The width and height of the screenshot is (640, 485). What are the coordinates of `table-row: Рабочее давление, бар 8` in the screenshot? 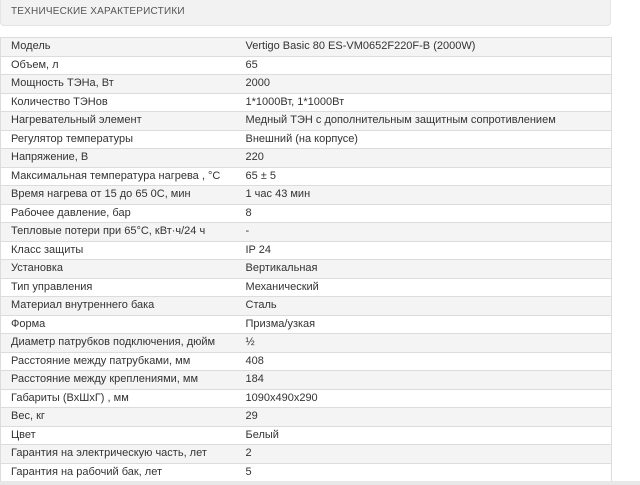 It's located at (306, 213).